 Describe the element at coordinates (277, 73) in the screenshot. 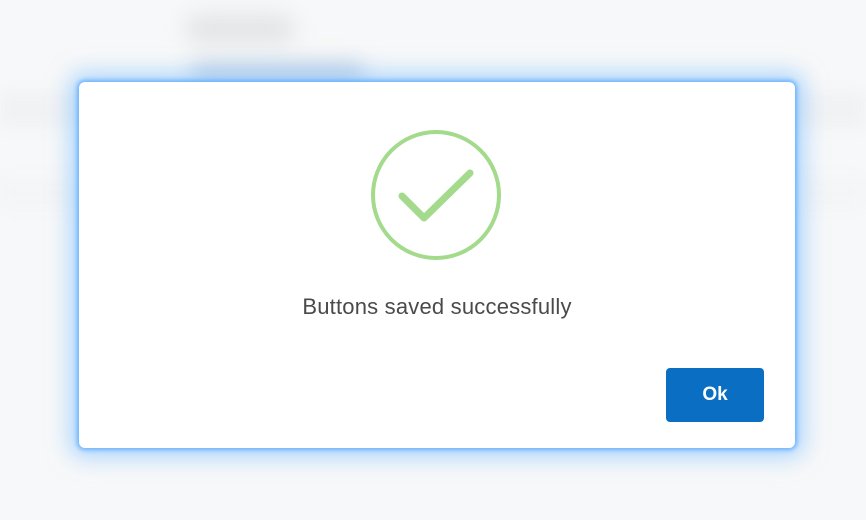

I see `blurred-tab-element` at that location.